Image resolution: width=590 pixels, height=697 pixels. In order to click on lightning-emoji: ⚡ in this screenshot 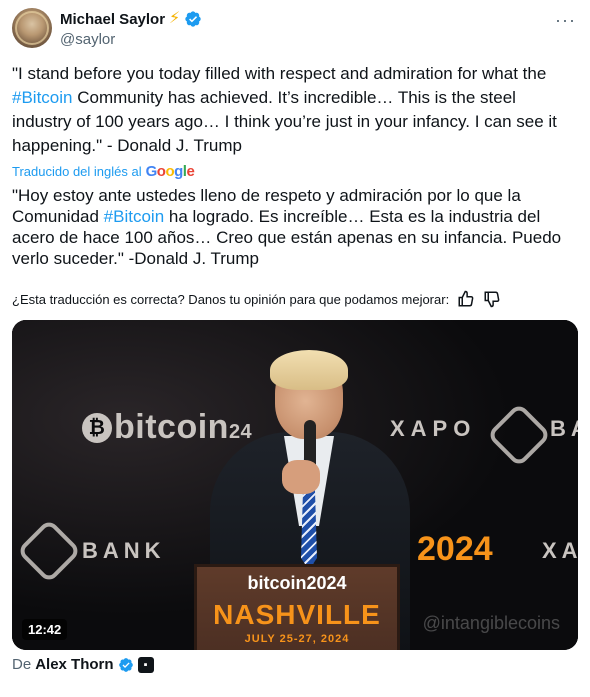, I will do `click(175, 18)`.